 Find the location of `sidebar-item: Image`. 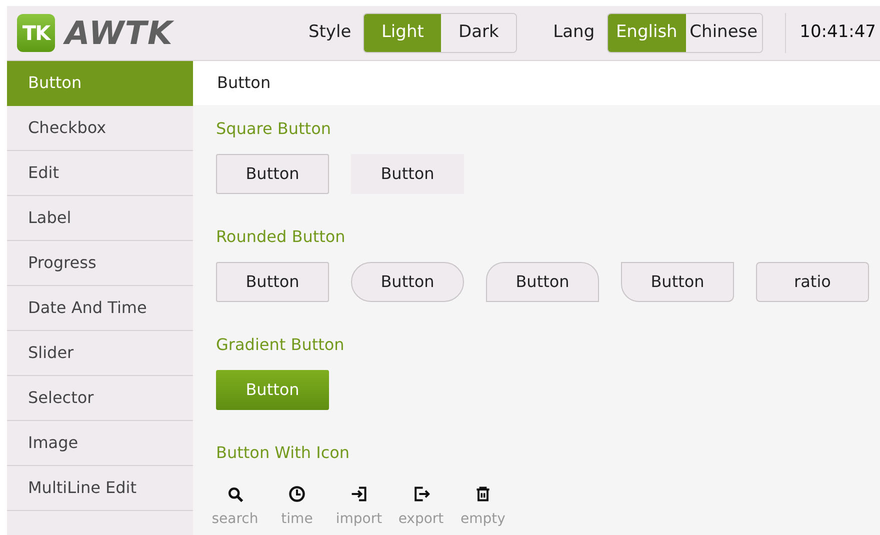

sidebar-item: Image is located at coordinates (100, 443).